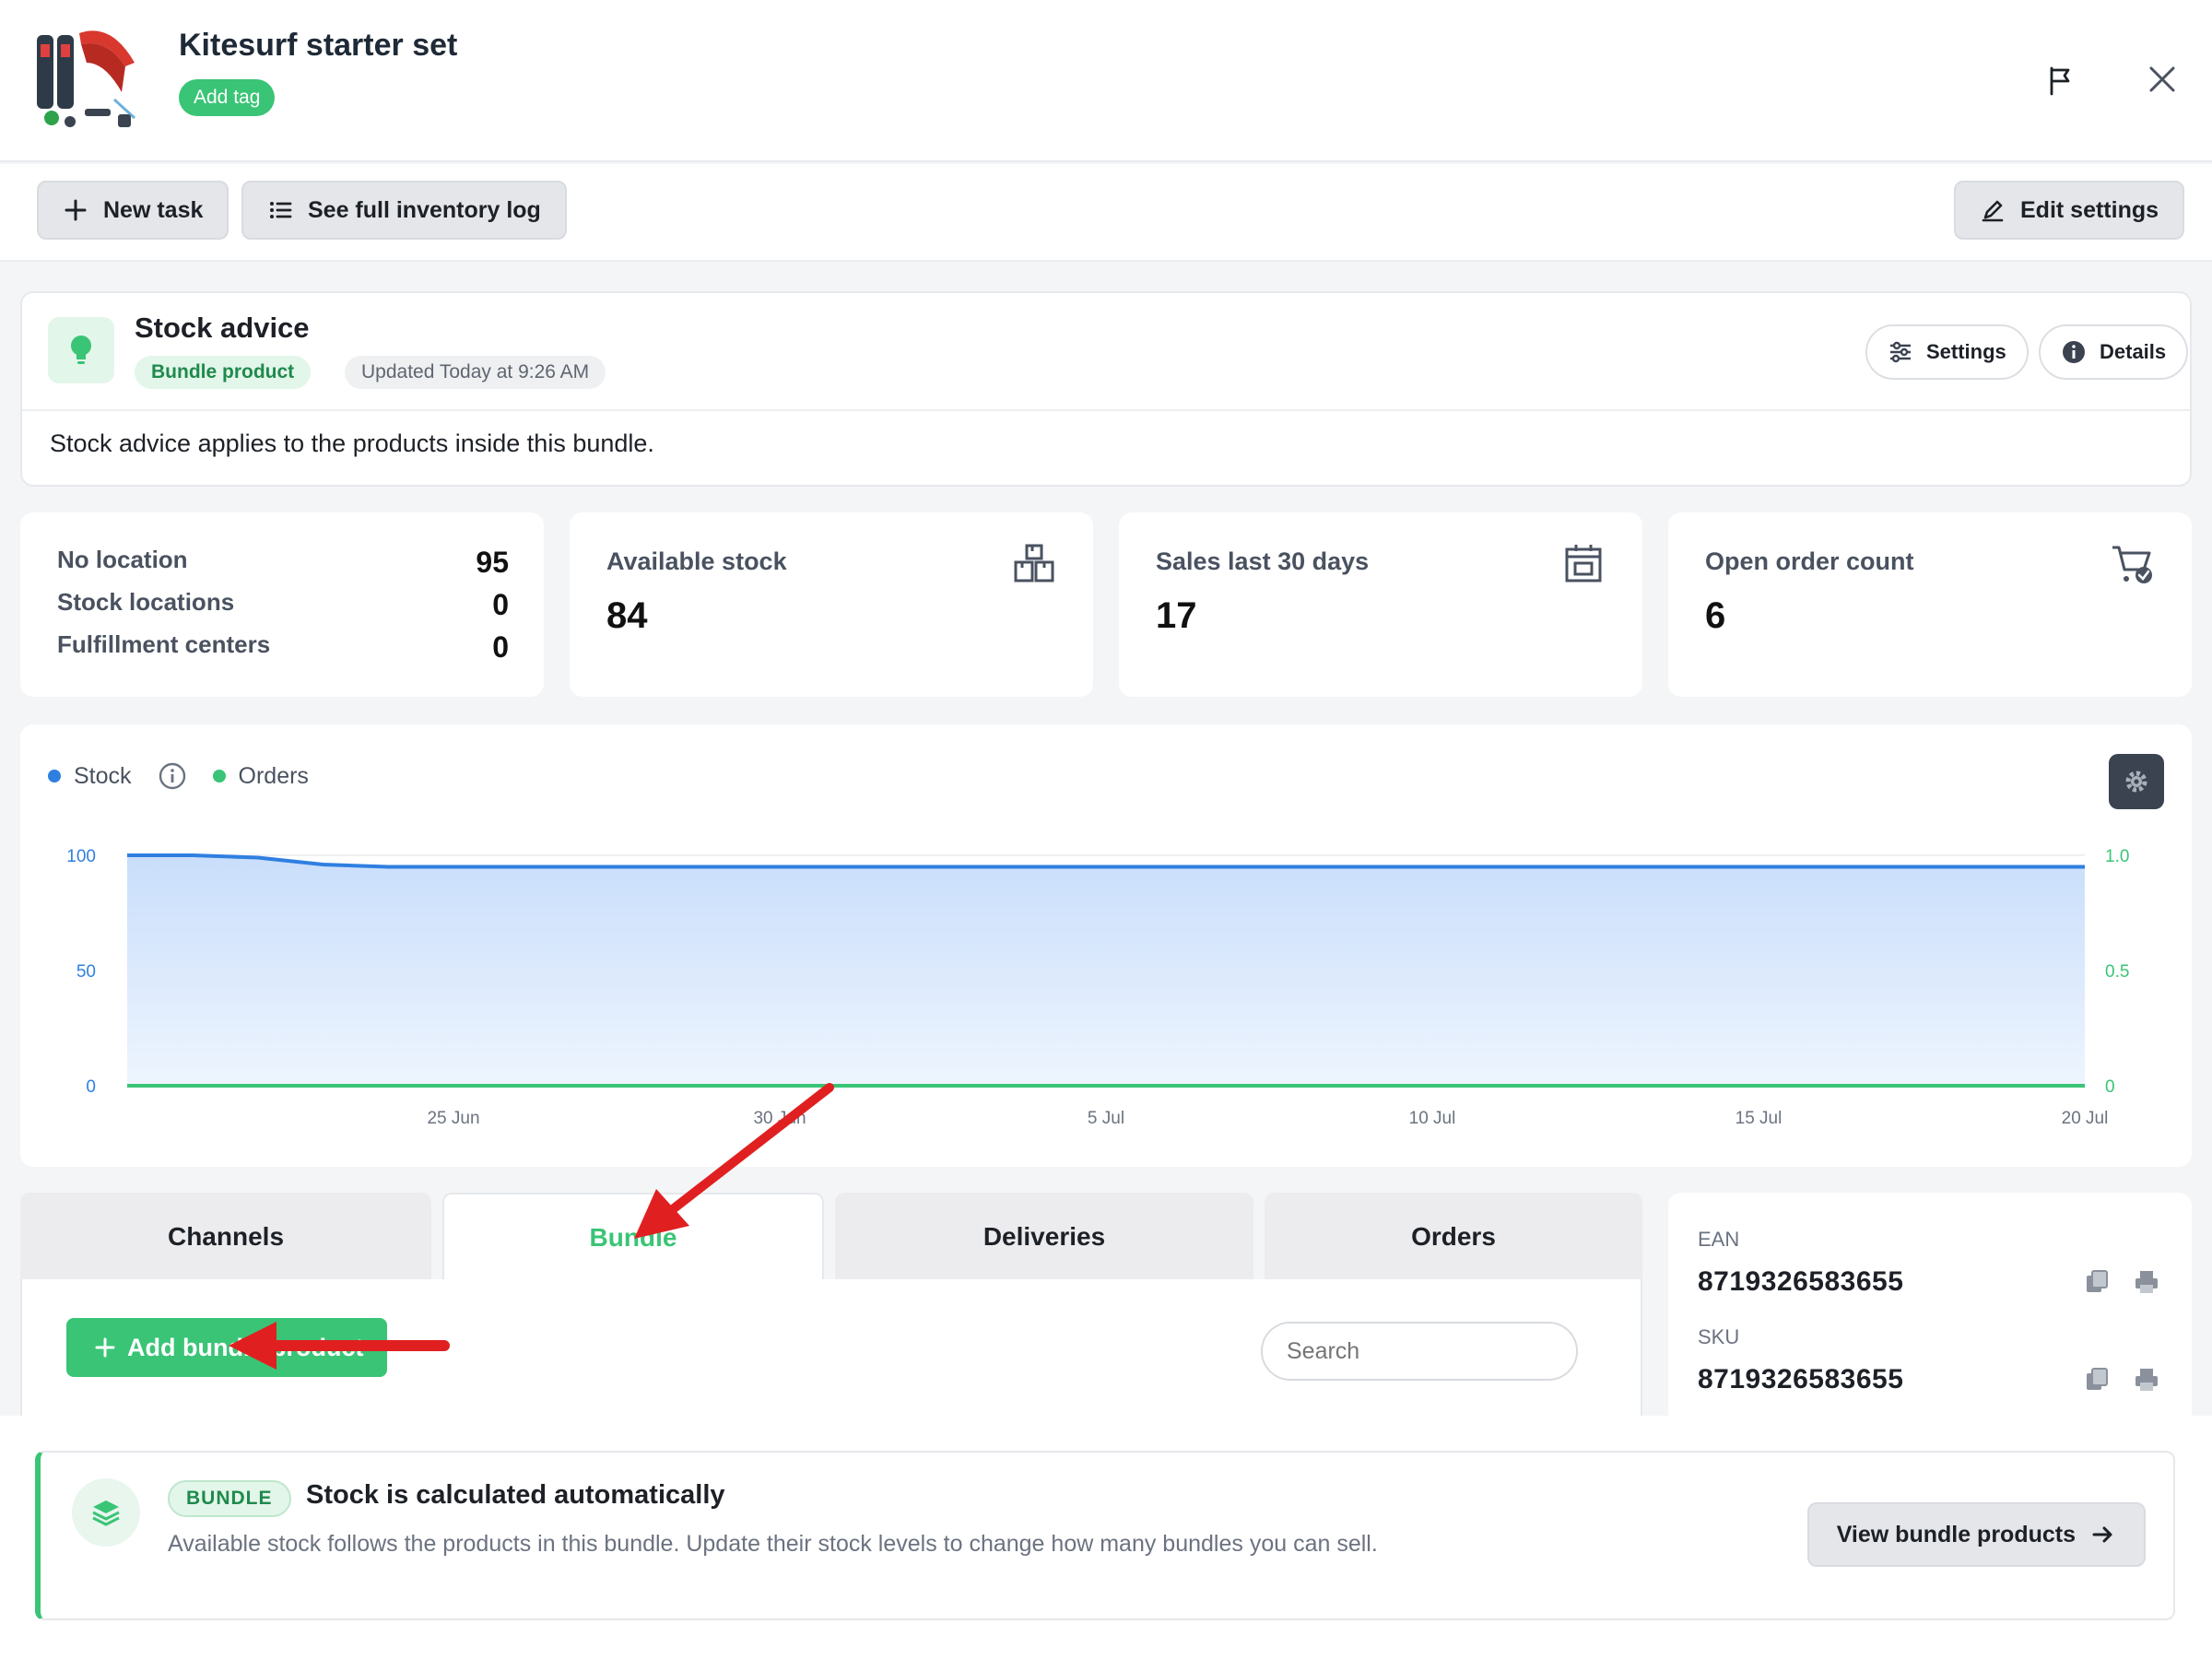  Describe the element at coordinates (1930, 1312) in the screenshot. I see `identifiers-card: EAN 8719326583655 SKU 8719326583655` at that location.